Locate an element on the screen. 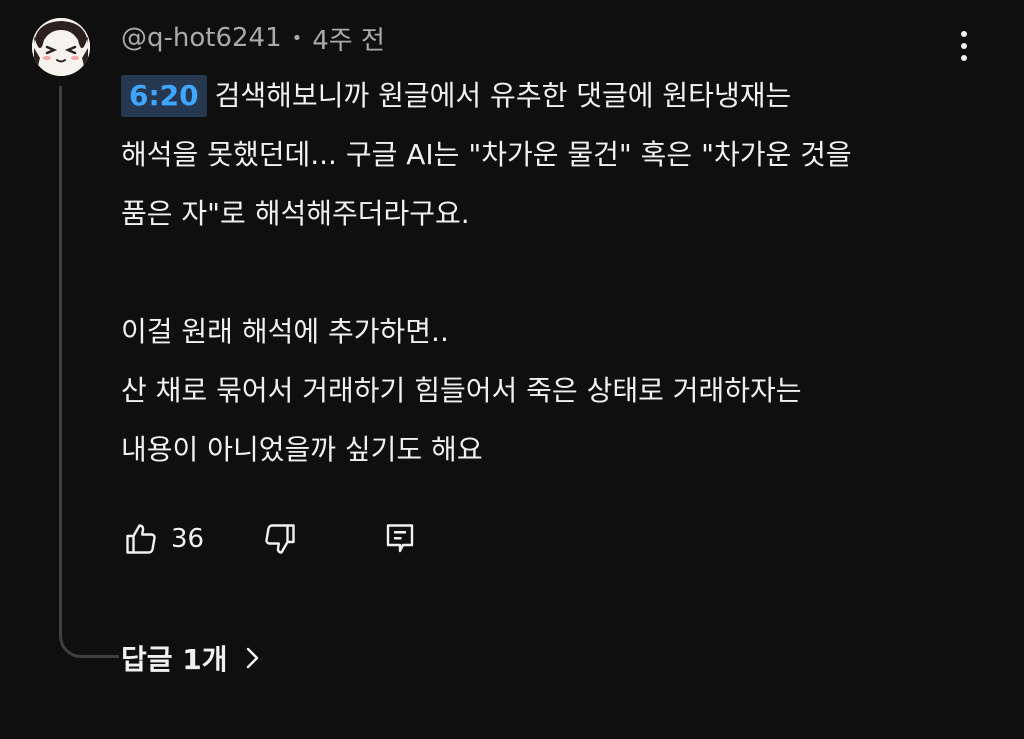  reply-icon is located at coordinates (400, 538).